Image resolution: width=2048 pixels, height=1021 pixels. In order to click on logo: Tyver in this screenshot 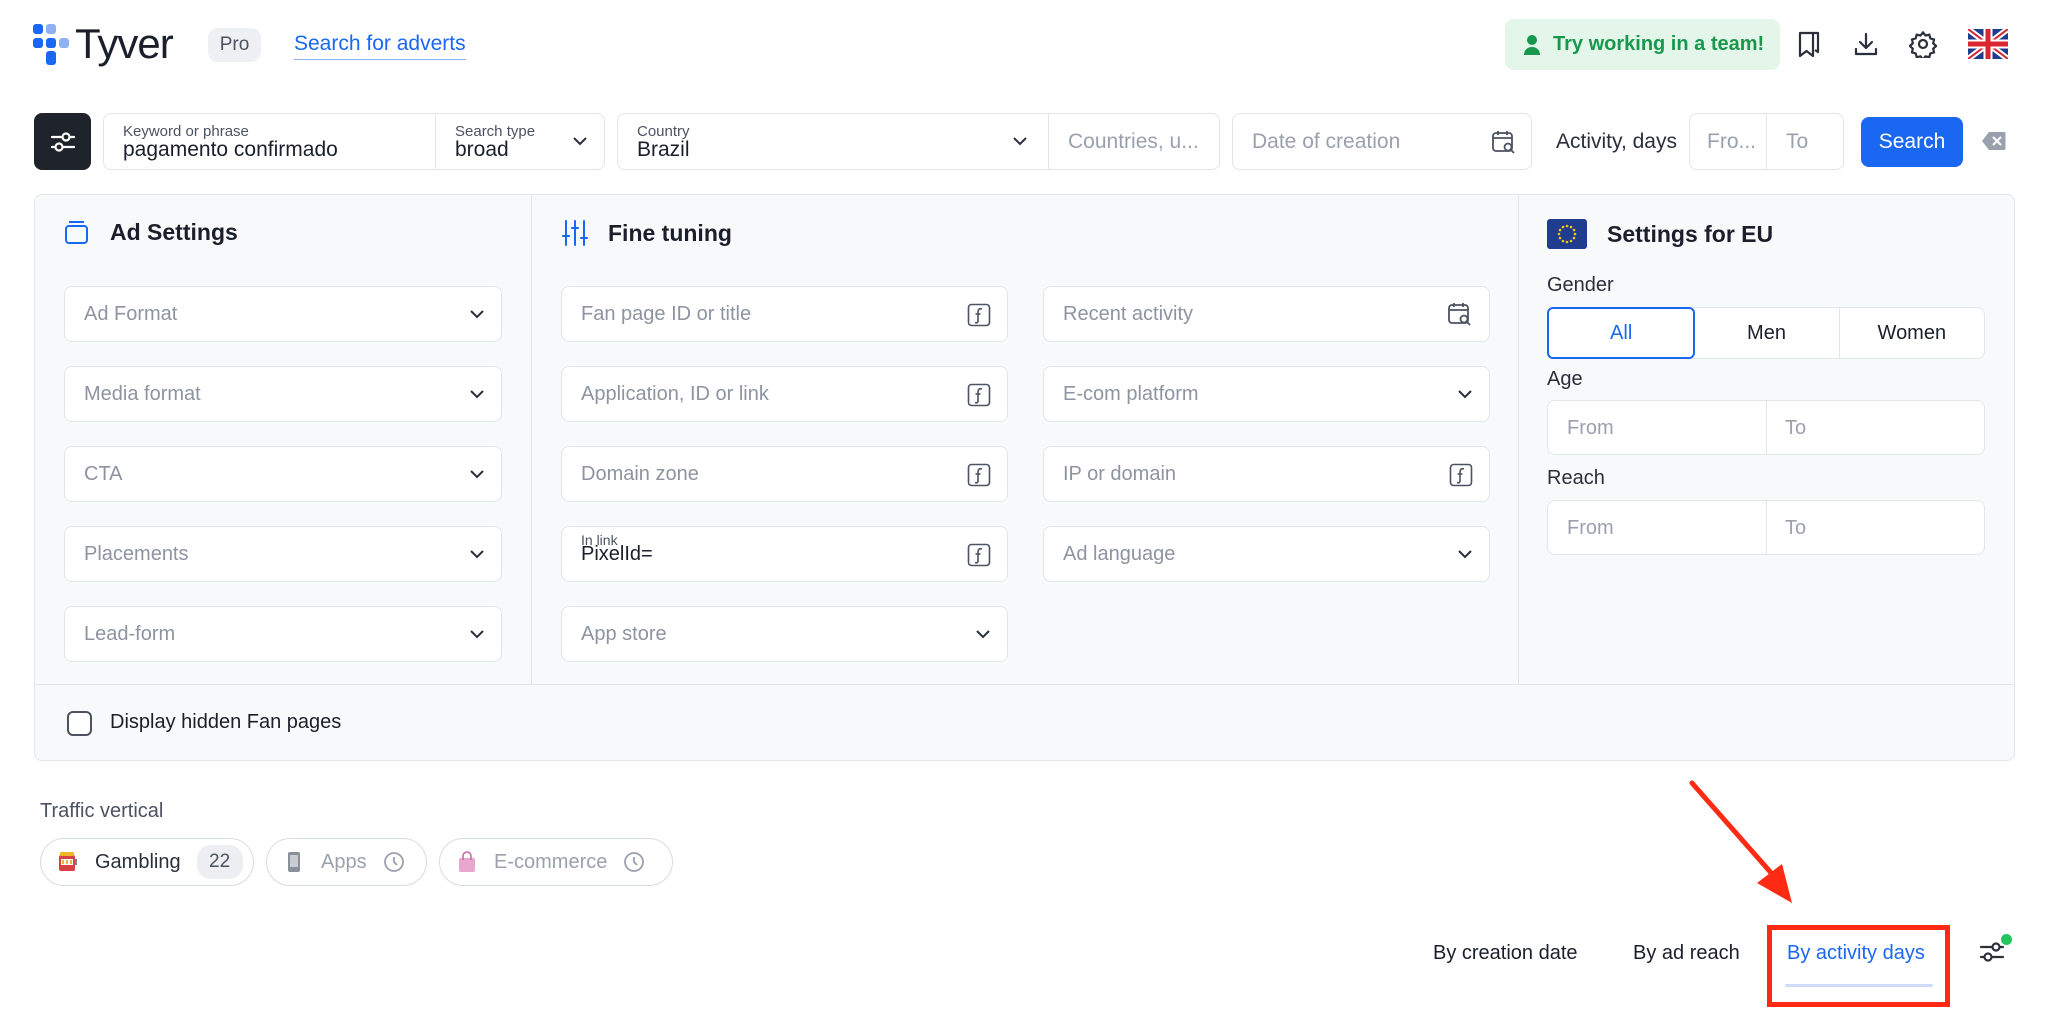, I will do `click(103, 44)`.